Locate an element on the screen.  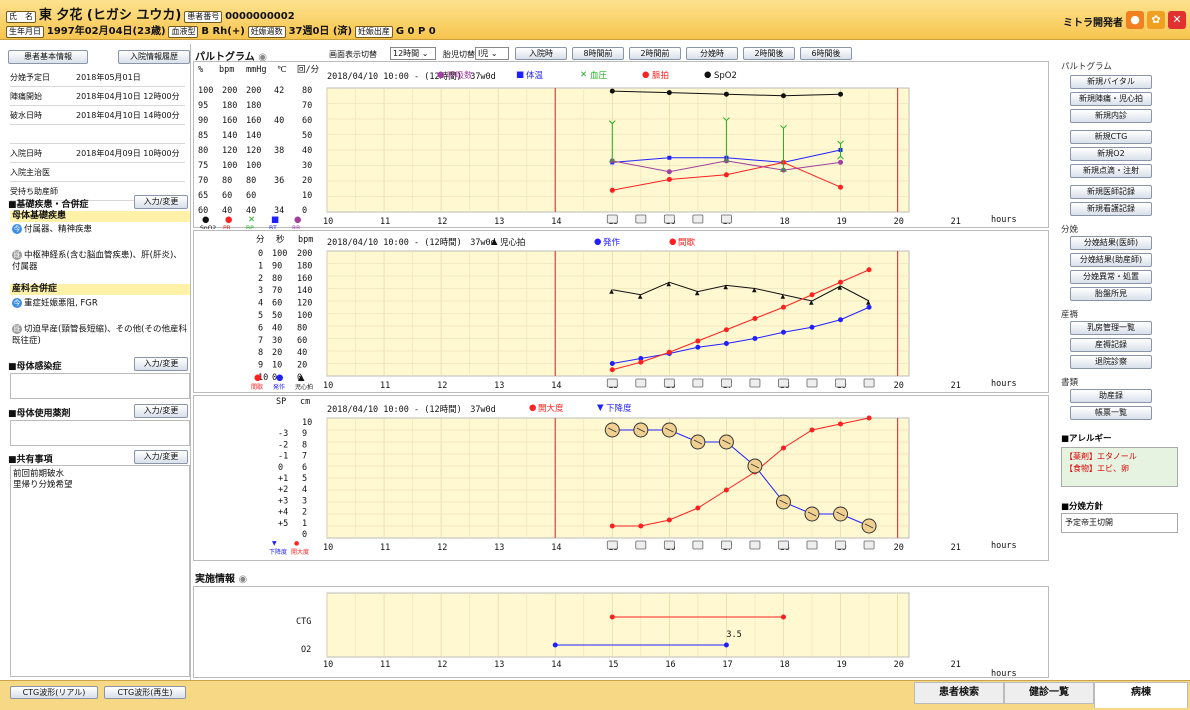
jump-button: 入院時 is located at coordinates (541, 53).